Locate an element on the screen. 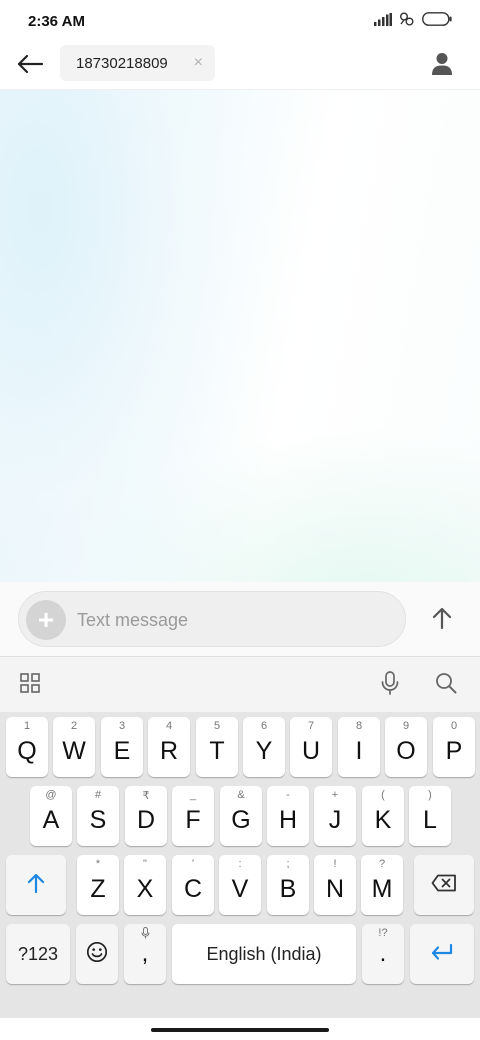 The height and width of the screenshot is (1040, 480). back-button is located at coordinates (30, 66).